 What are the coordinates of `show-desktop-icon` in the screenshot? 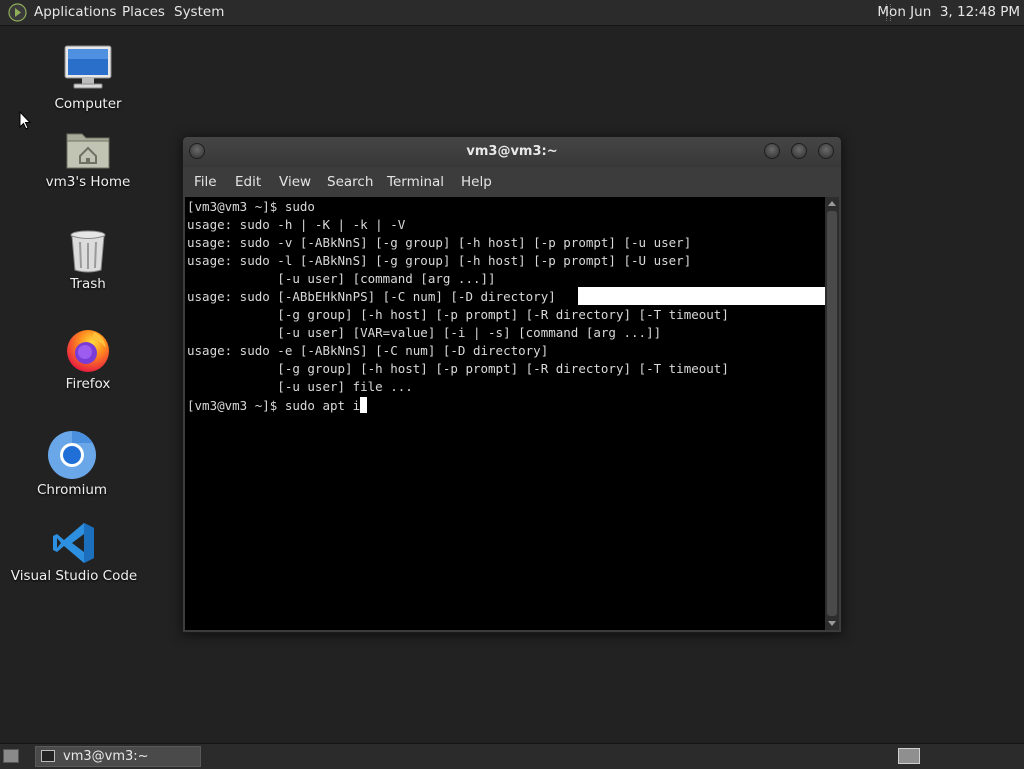 It's located at (11, 756).